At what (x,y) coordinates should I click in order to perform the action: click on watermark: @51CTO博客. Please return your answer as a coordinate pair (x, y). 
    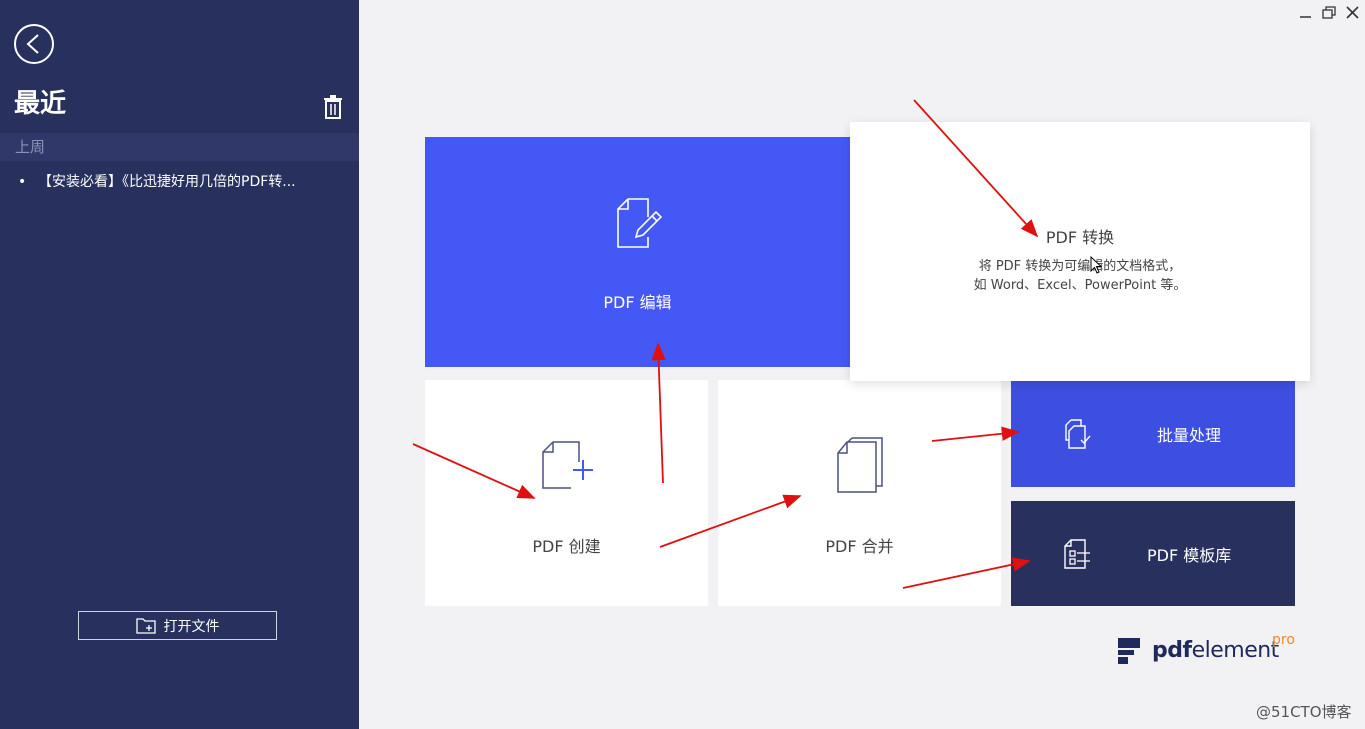
    Looking at the image, I should click on (1304, 712).